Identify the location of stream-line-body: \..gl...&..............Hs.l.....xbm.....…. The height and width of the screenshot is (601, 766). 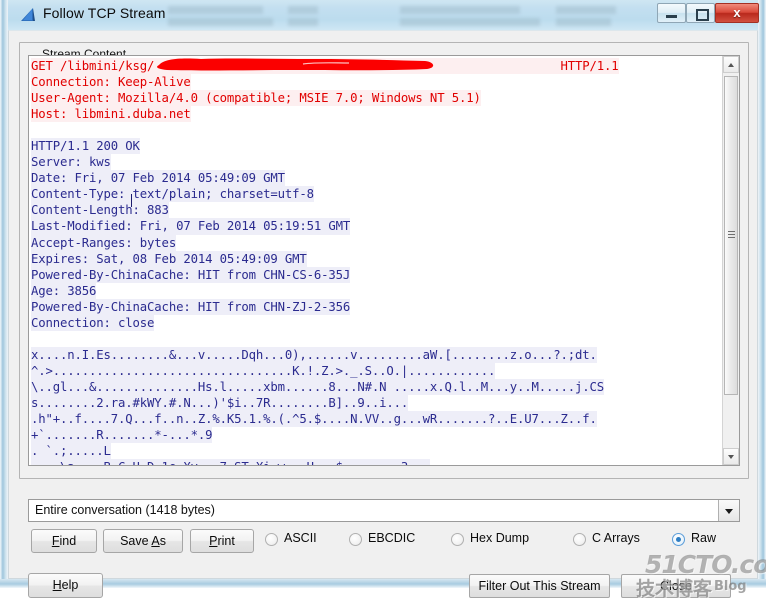
(377, 386).